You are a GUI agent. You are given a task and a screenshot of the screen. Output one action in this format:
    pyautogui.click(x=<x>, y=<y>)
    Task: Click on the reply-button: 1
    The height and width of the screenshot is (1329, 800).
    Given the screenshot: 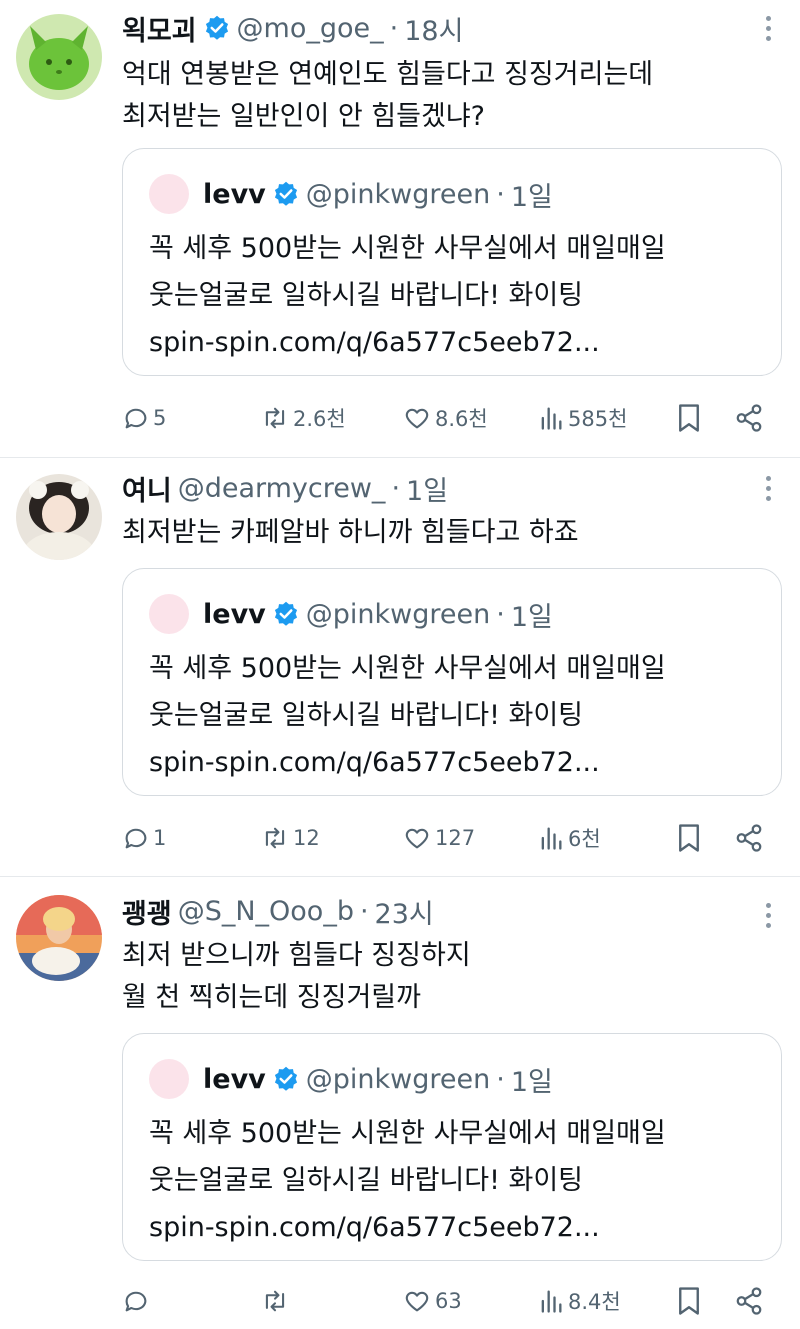 What is the action you would take?
    pyautogui.click(x=144, y=838)
    